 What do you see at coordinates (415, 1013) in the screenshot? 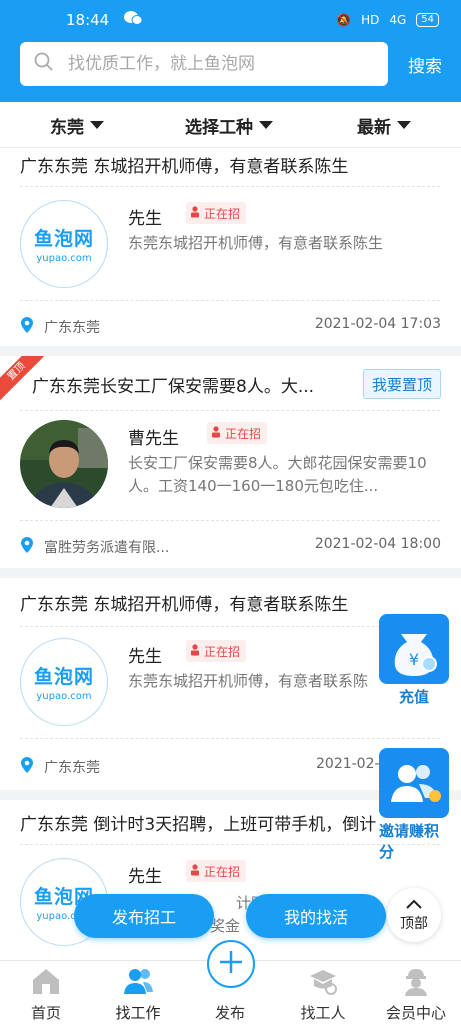
I see `nav-member-center-label: 会员中心` at bounding box center [415, 1013].